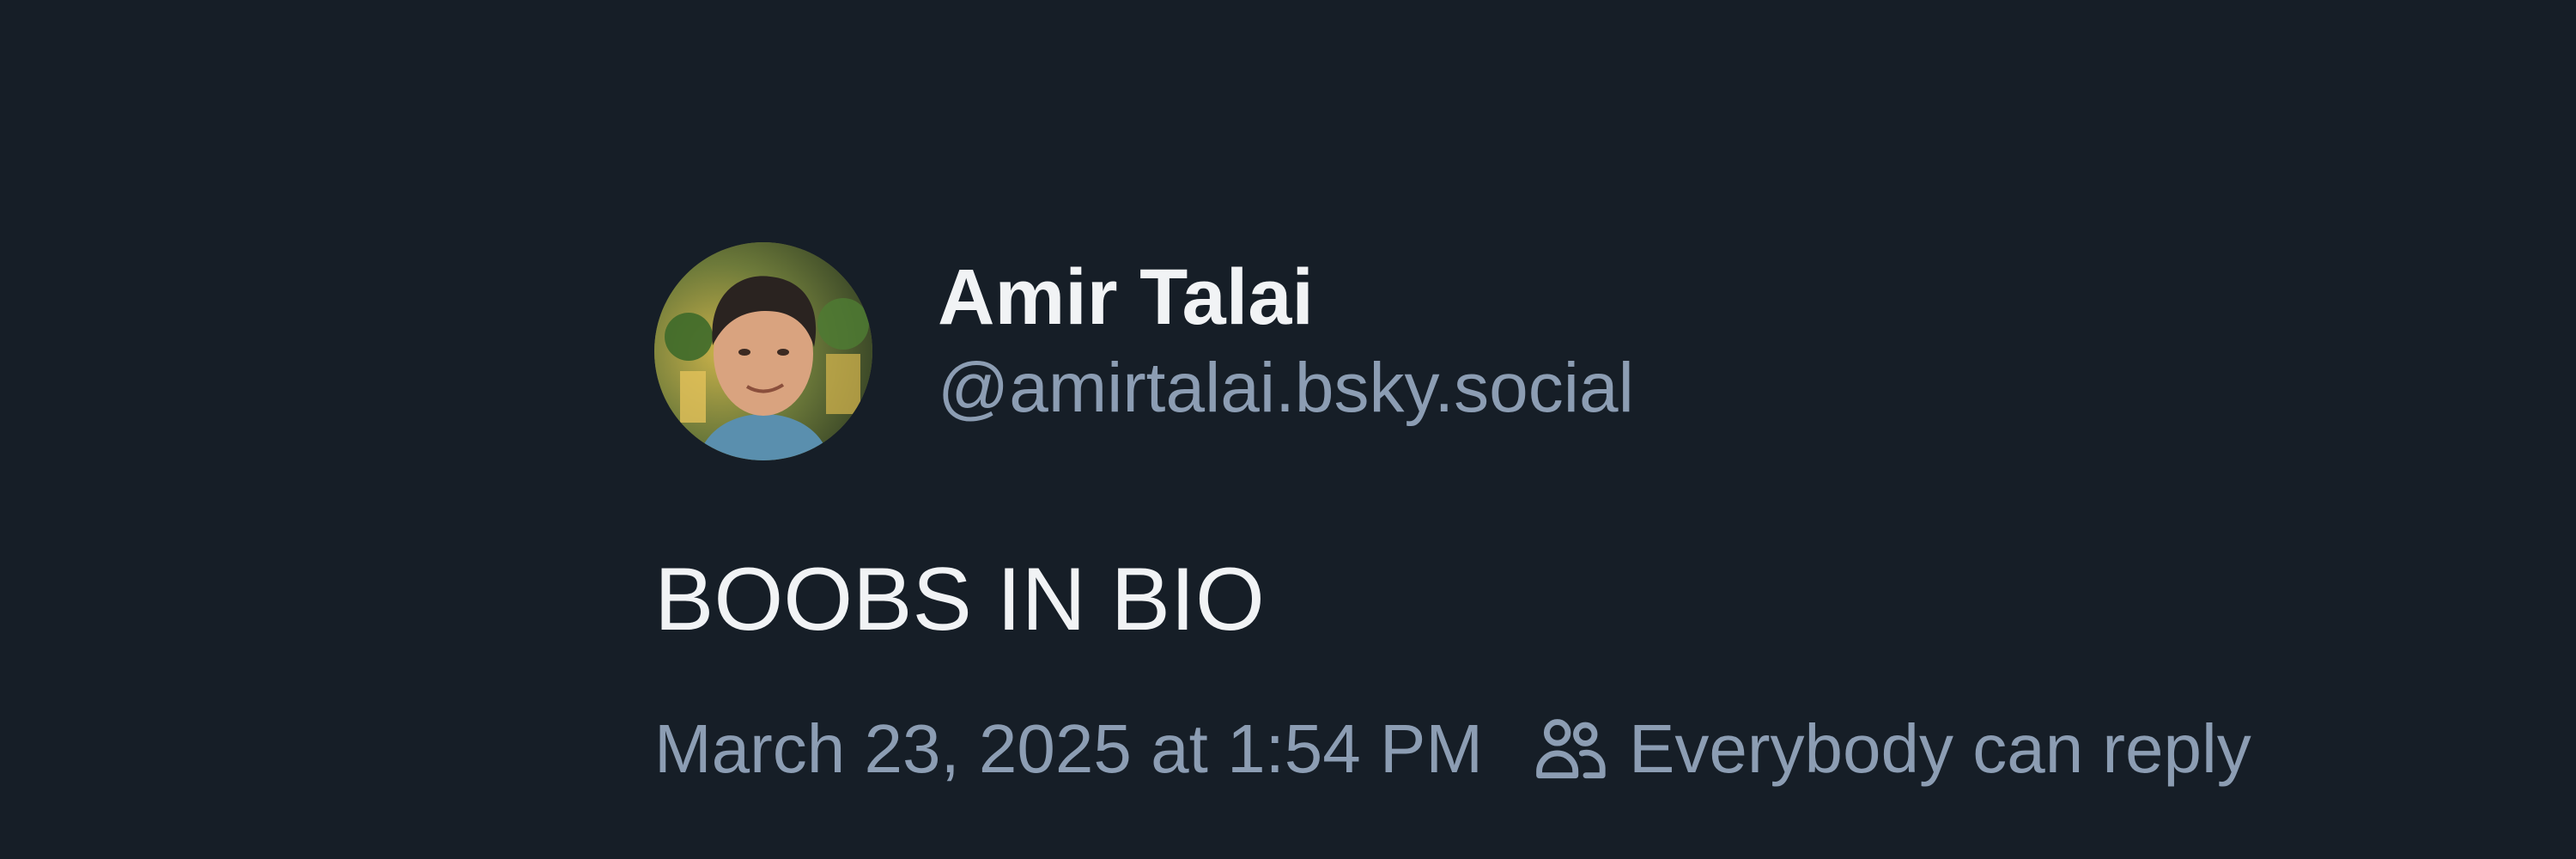  Describe the element at coordinates (1570, 750) in the screenshot. I see `people-icon` at that location.